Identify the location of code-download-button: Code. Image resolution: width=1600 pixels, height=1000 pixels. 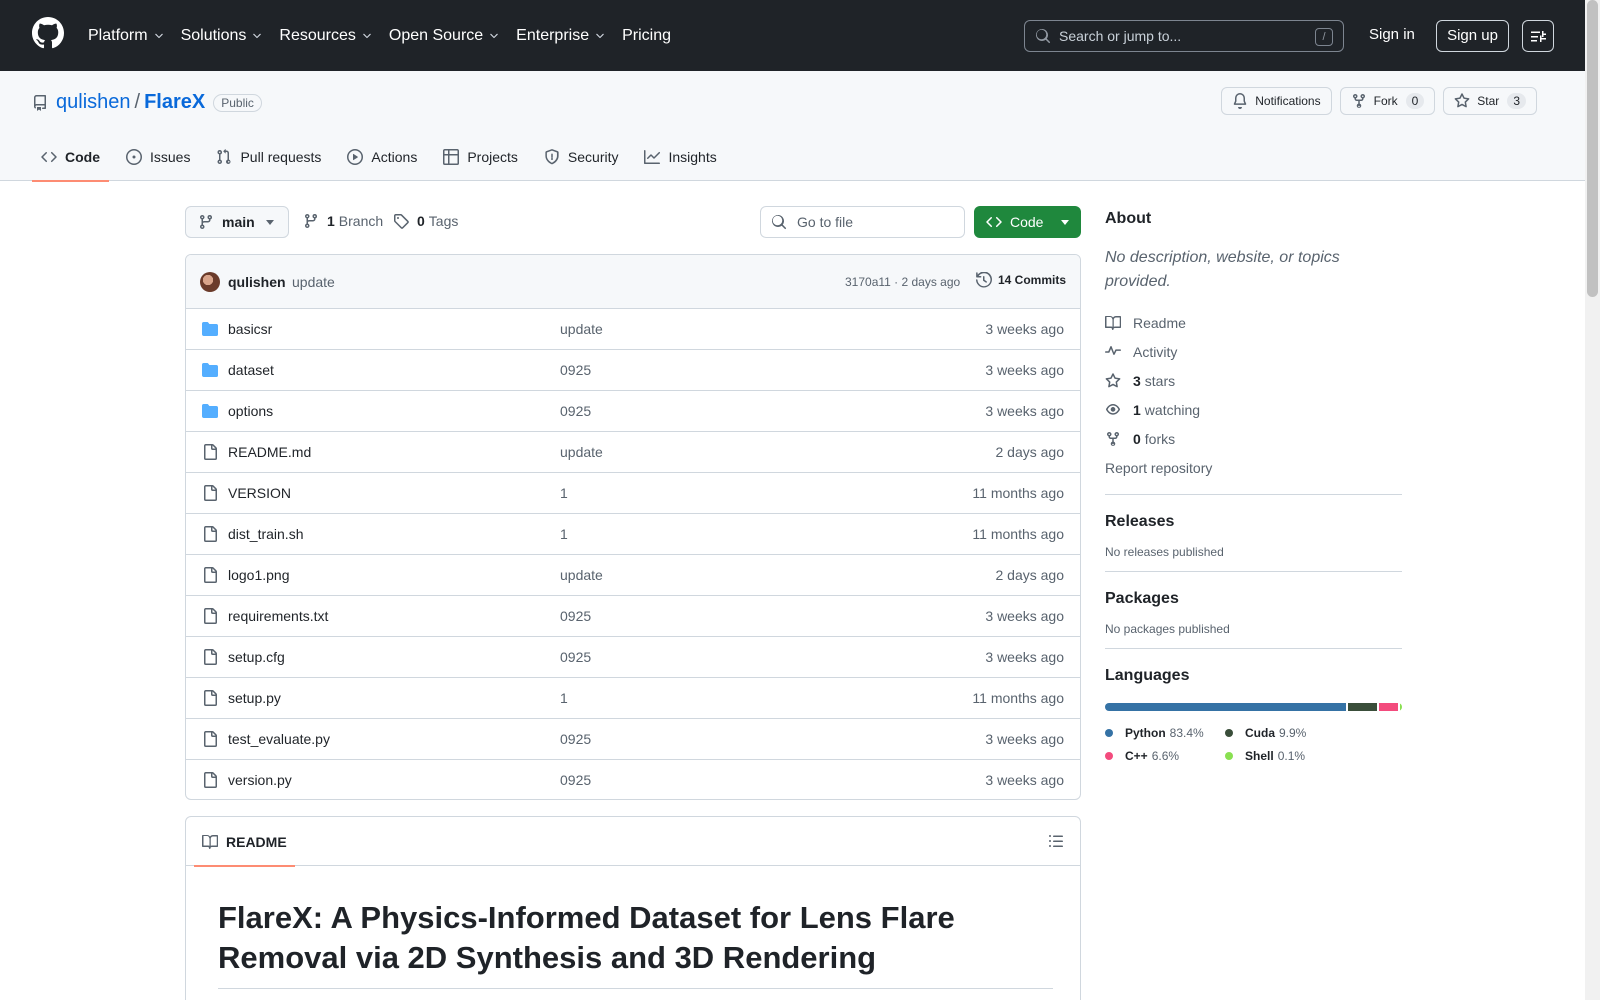
(1027, 222).